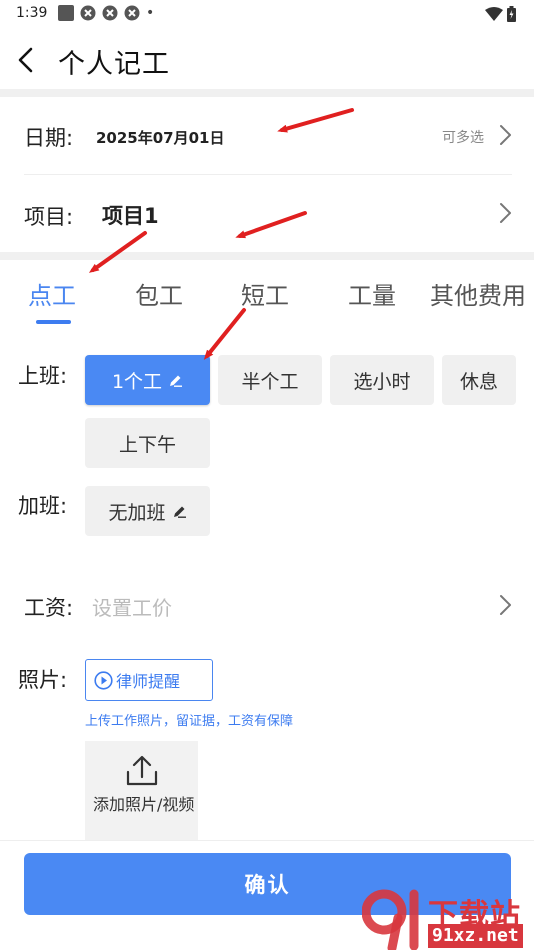 This screenshot has height=950, width=534. What do you see at coordinates (267, 136) in the screenshot?
I see `date-row: 日期: 2025年07月01日 可多选` at bounding box center [267, 136].